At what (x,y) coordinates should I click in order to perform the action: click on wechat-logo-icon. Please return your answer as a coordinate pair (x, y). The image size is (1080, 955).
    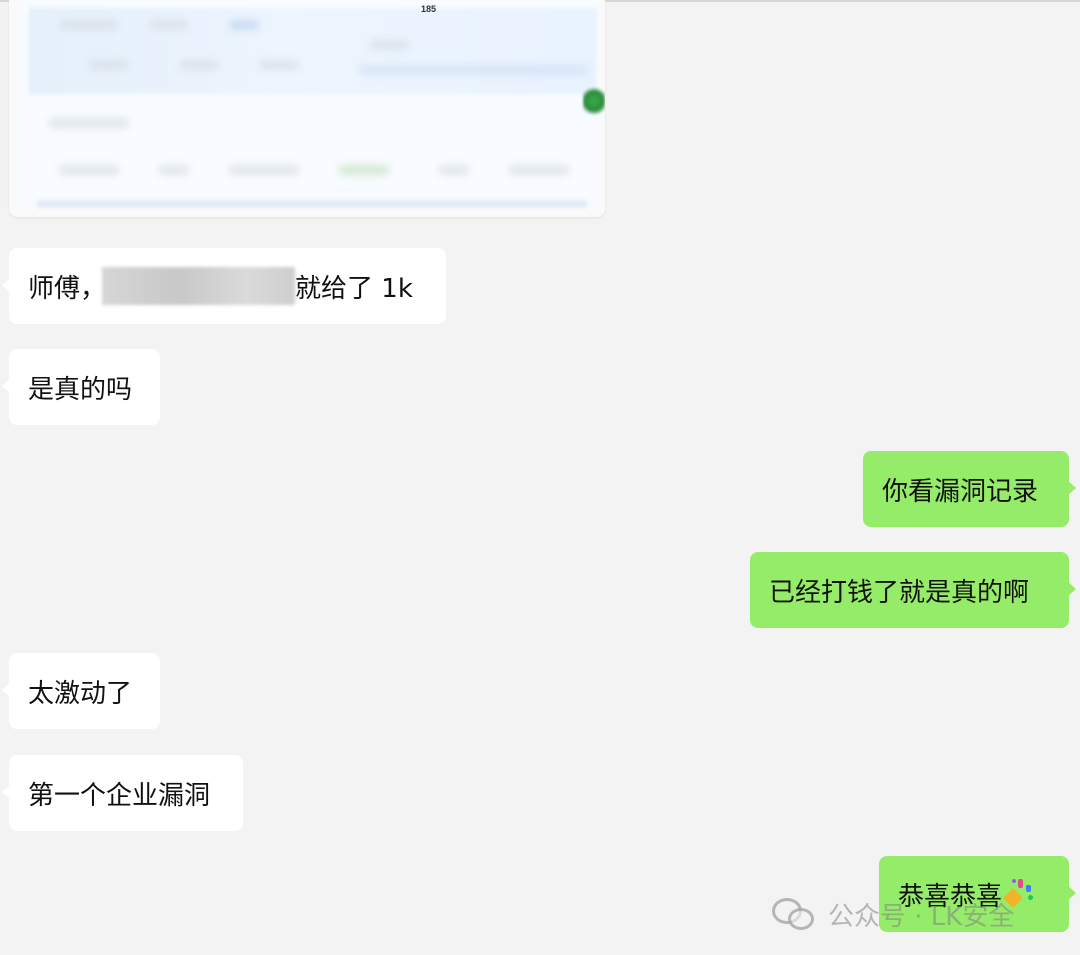
    Looking at the image, I should click on (796, 914).